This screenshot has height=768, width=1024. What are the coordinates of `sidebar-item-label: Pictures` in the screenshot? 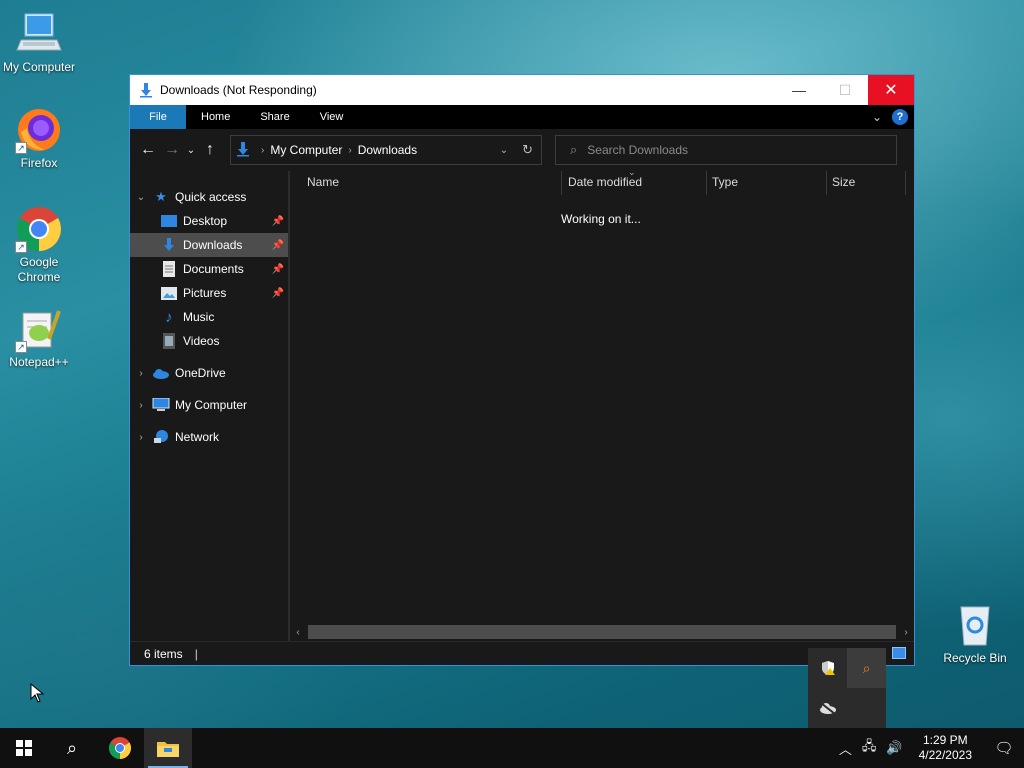 It's located at (205, 293).